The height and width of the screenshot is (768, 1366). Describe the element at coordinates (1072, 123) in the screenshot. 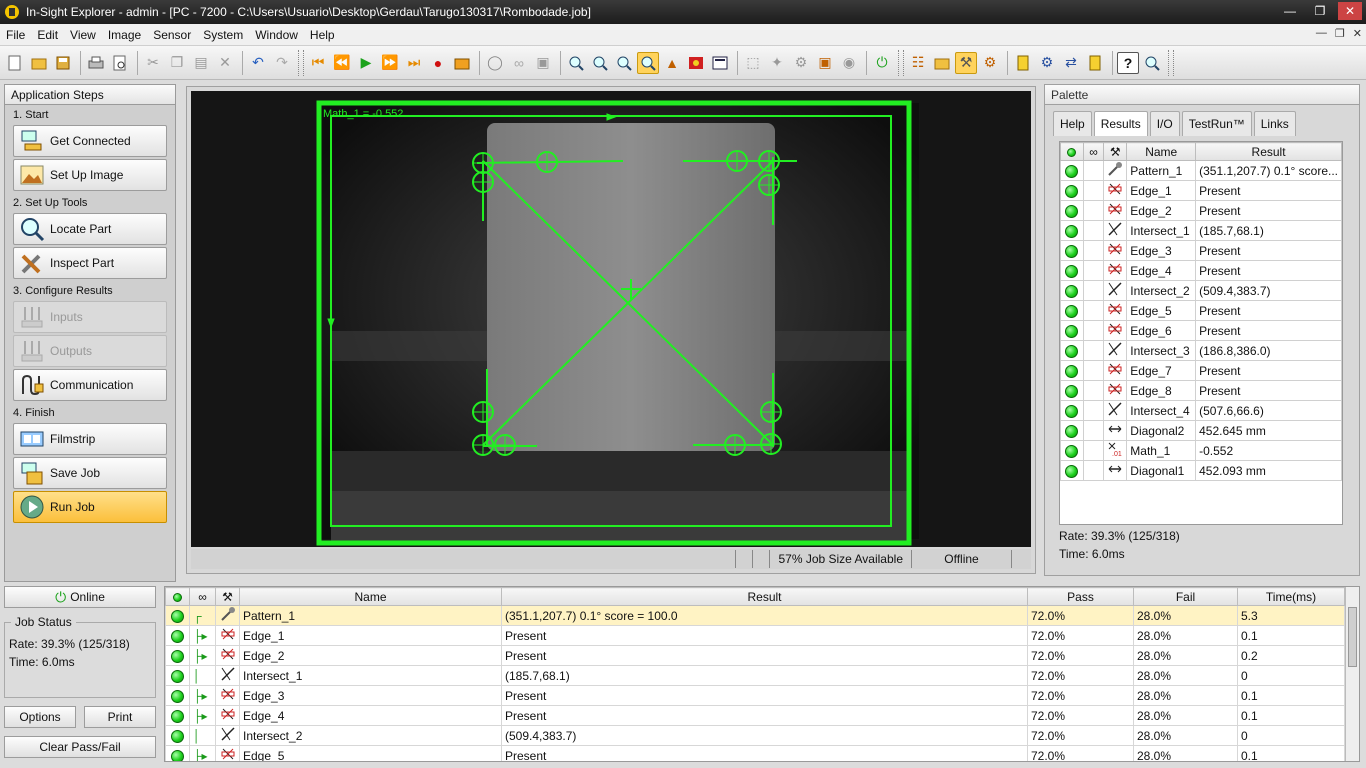

I see `tab-help: Help` at that location.